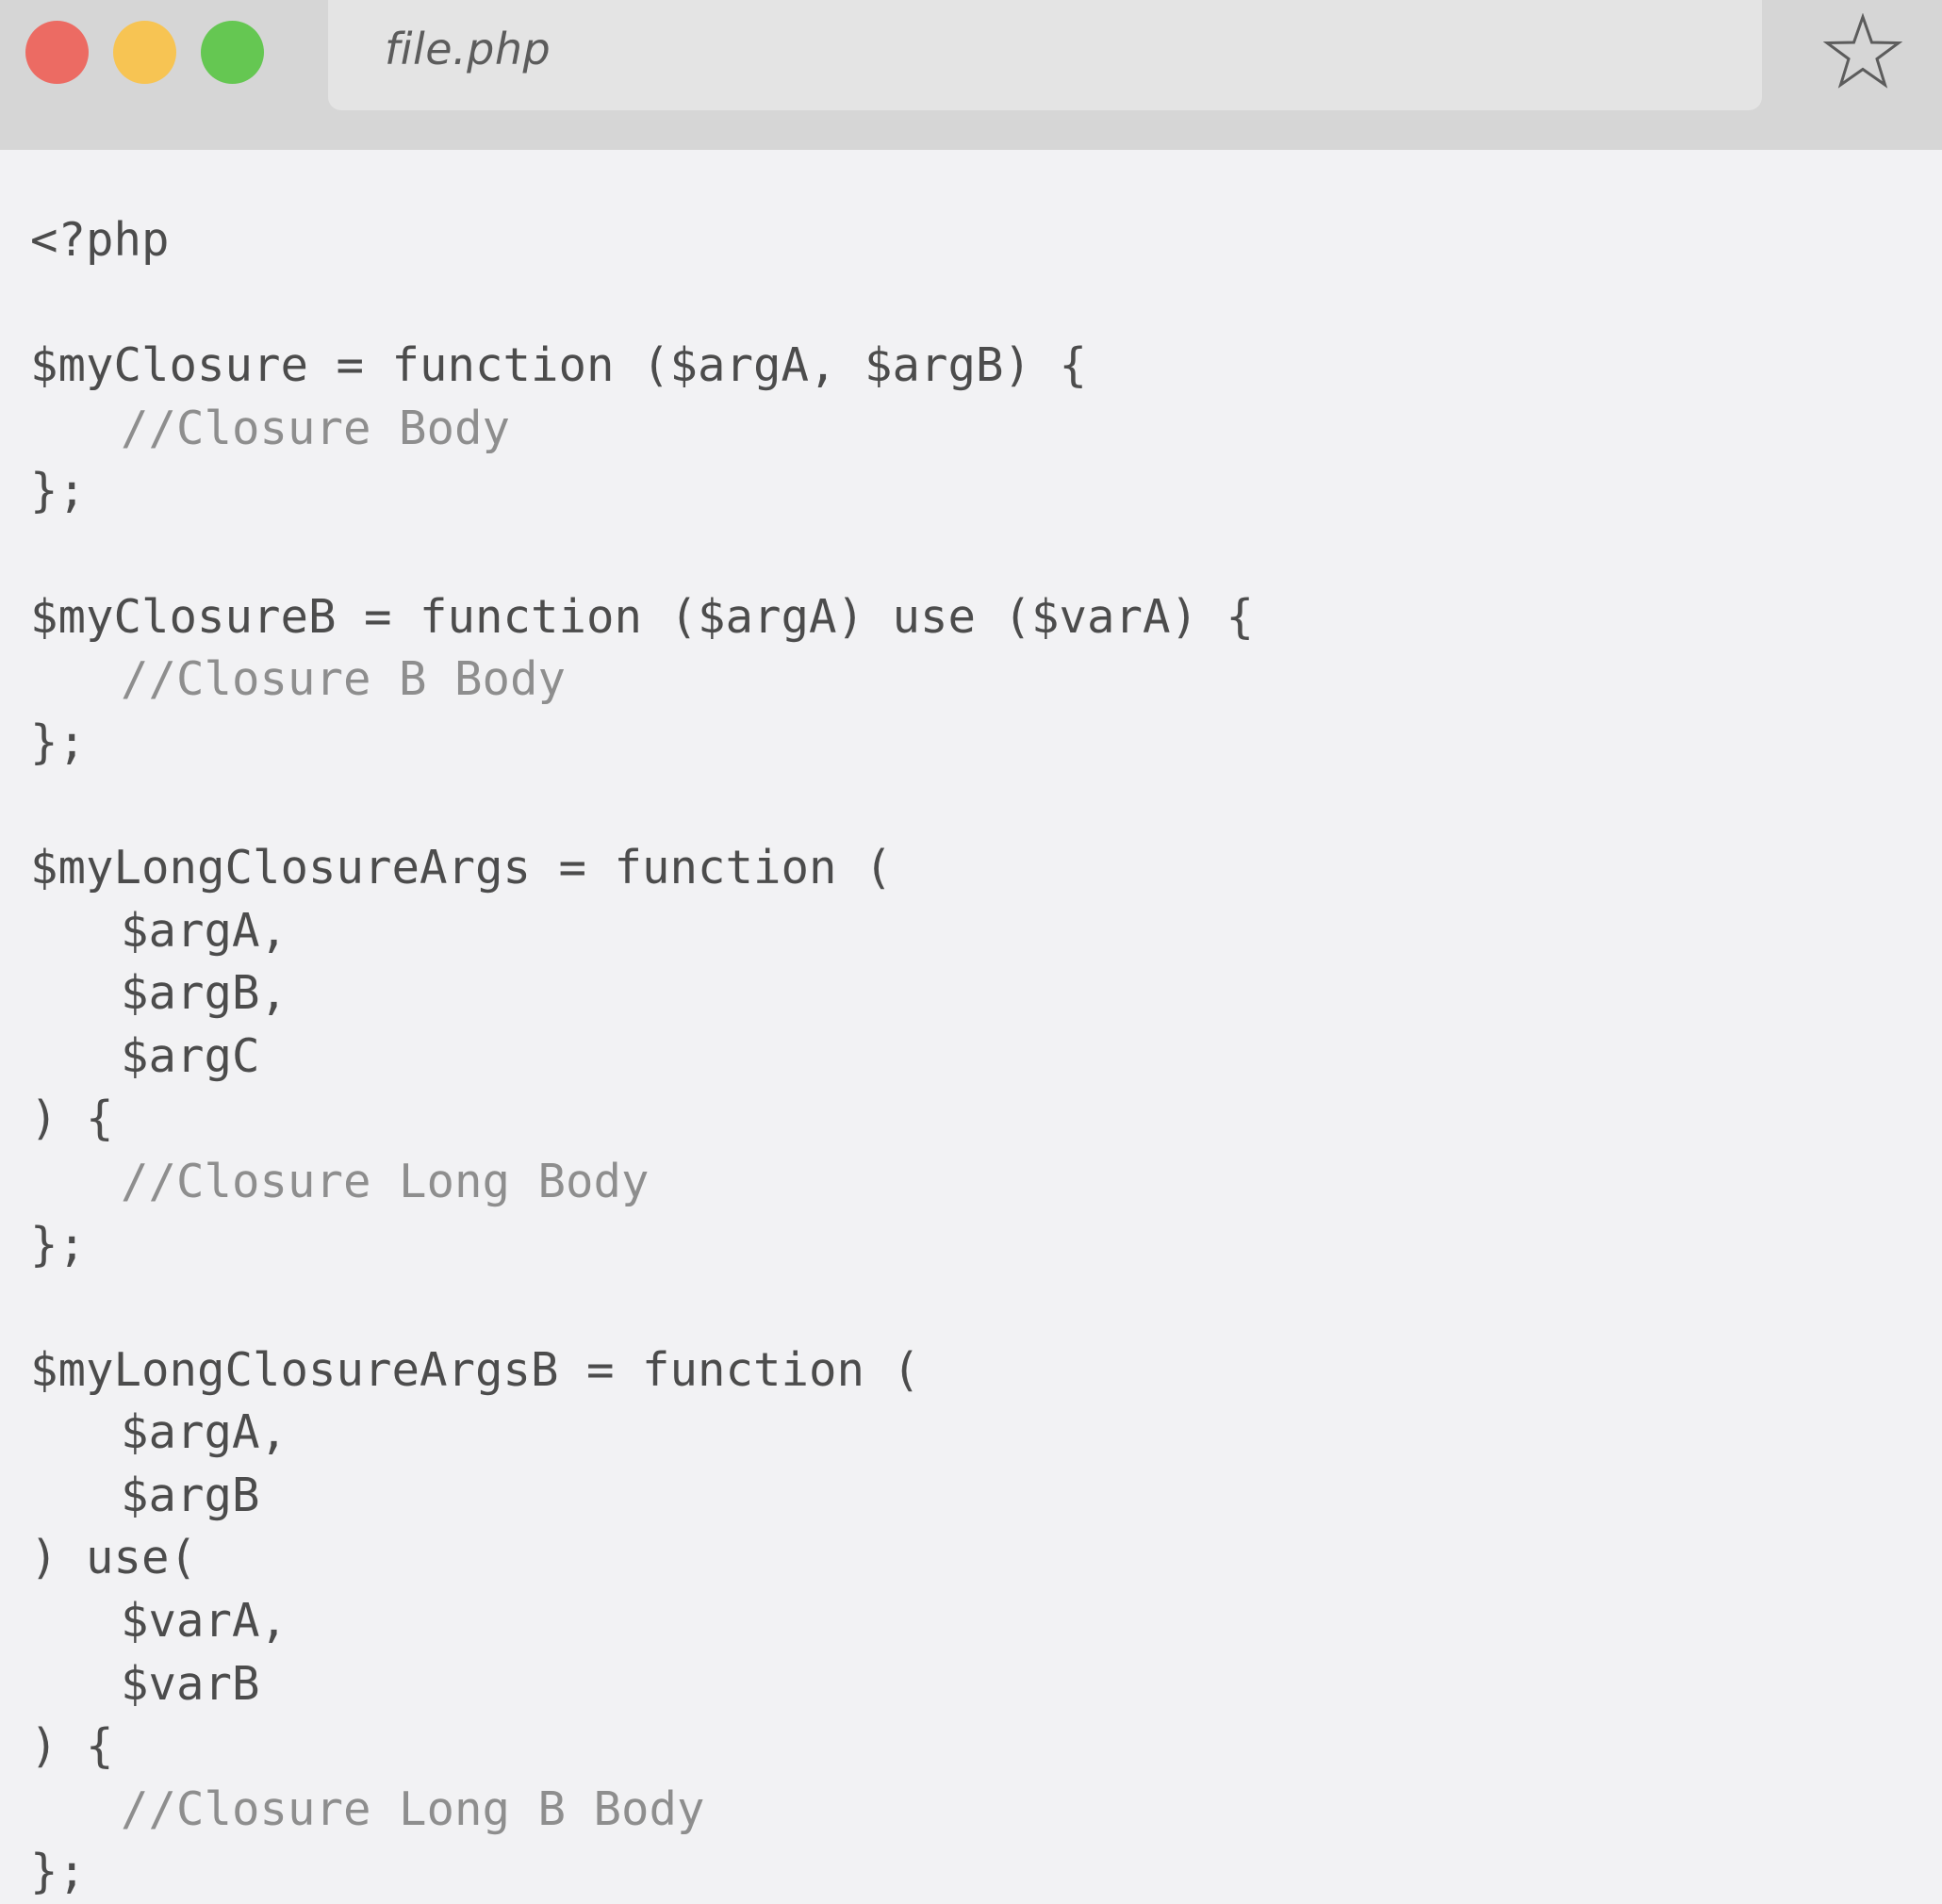  What do you see at coordinates (204, 1621) in the screenshot?
I see `code-line: $varA,` at bounding box center [204, 1621].